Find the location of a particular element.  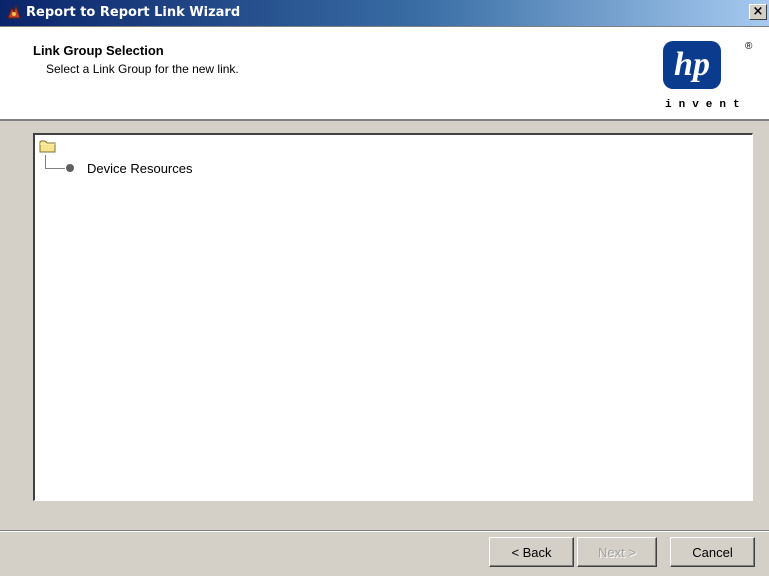

close-button: × is located at coordinates (758, 12).